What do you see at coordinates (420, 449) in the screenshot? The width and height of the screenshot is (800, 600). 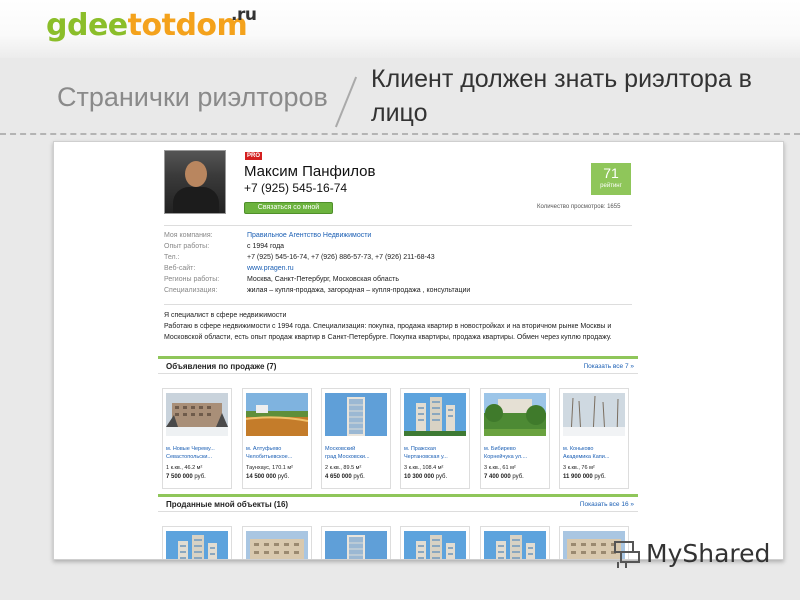 I see `listing-metro: м. Пражская` at bounding box center [420, 449].